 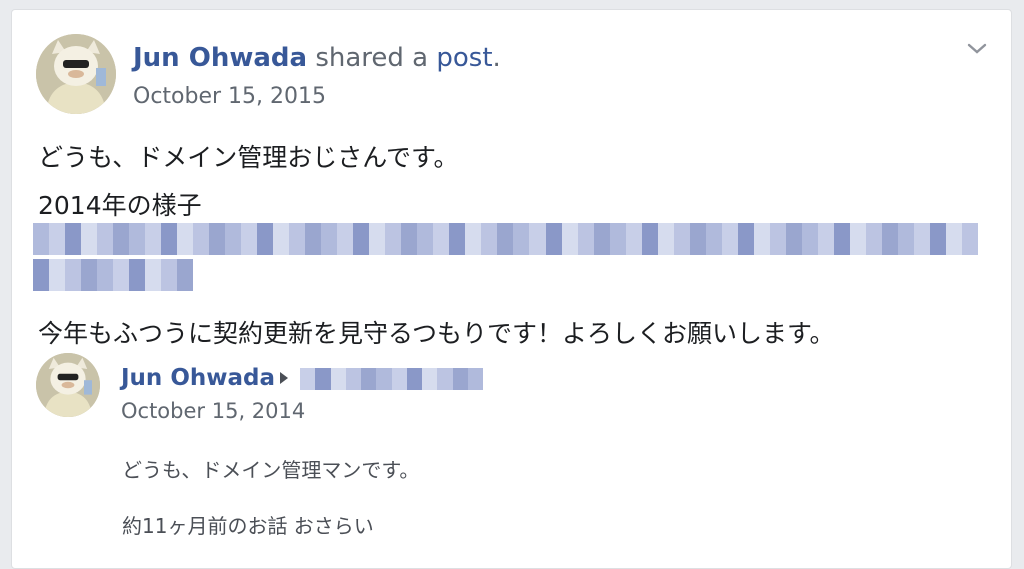 I want to click on post-link: post, so click(x=464, y=58).